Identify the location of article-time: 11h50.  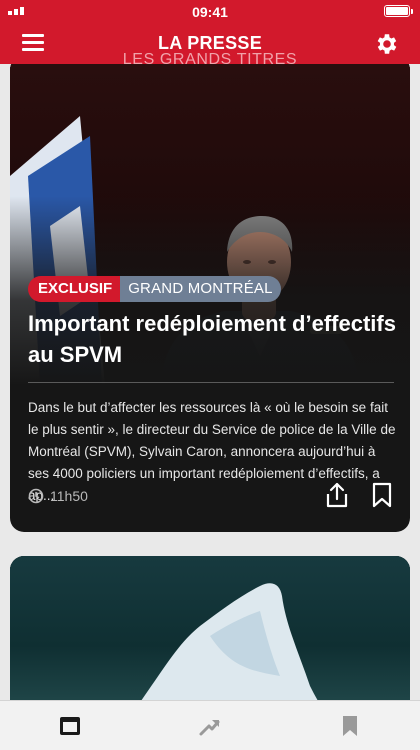
(69, 496).